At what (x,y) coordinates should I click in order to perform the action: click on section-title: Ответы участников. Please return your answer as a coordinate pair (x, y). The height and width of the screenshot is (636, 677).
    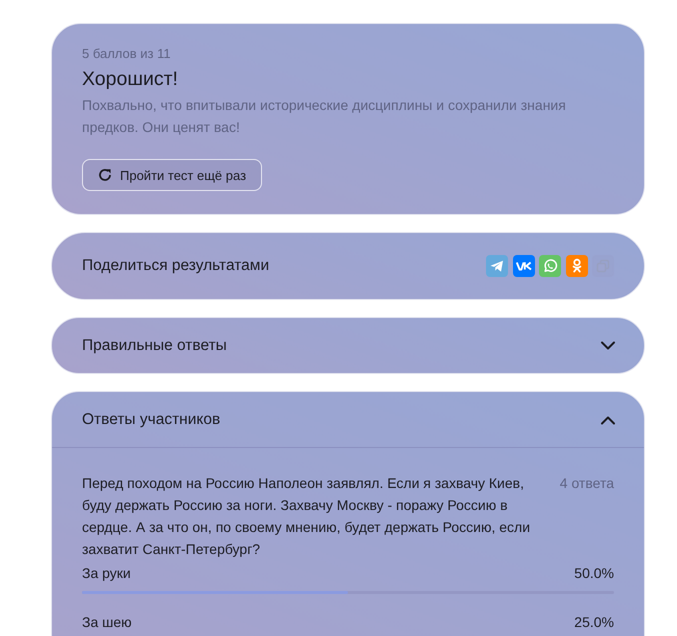
    Looking at the image, I should click on (151, 419).